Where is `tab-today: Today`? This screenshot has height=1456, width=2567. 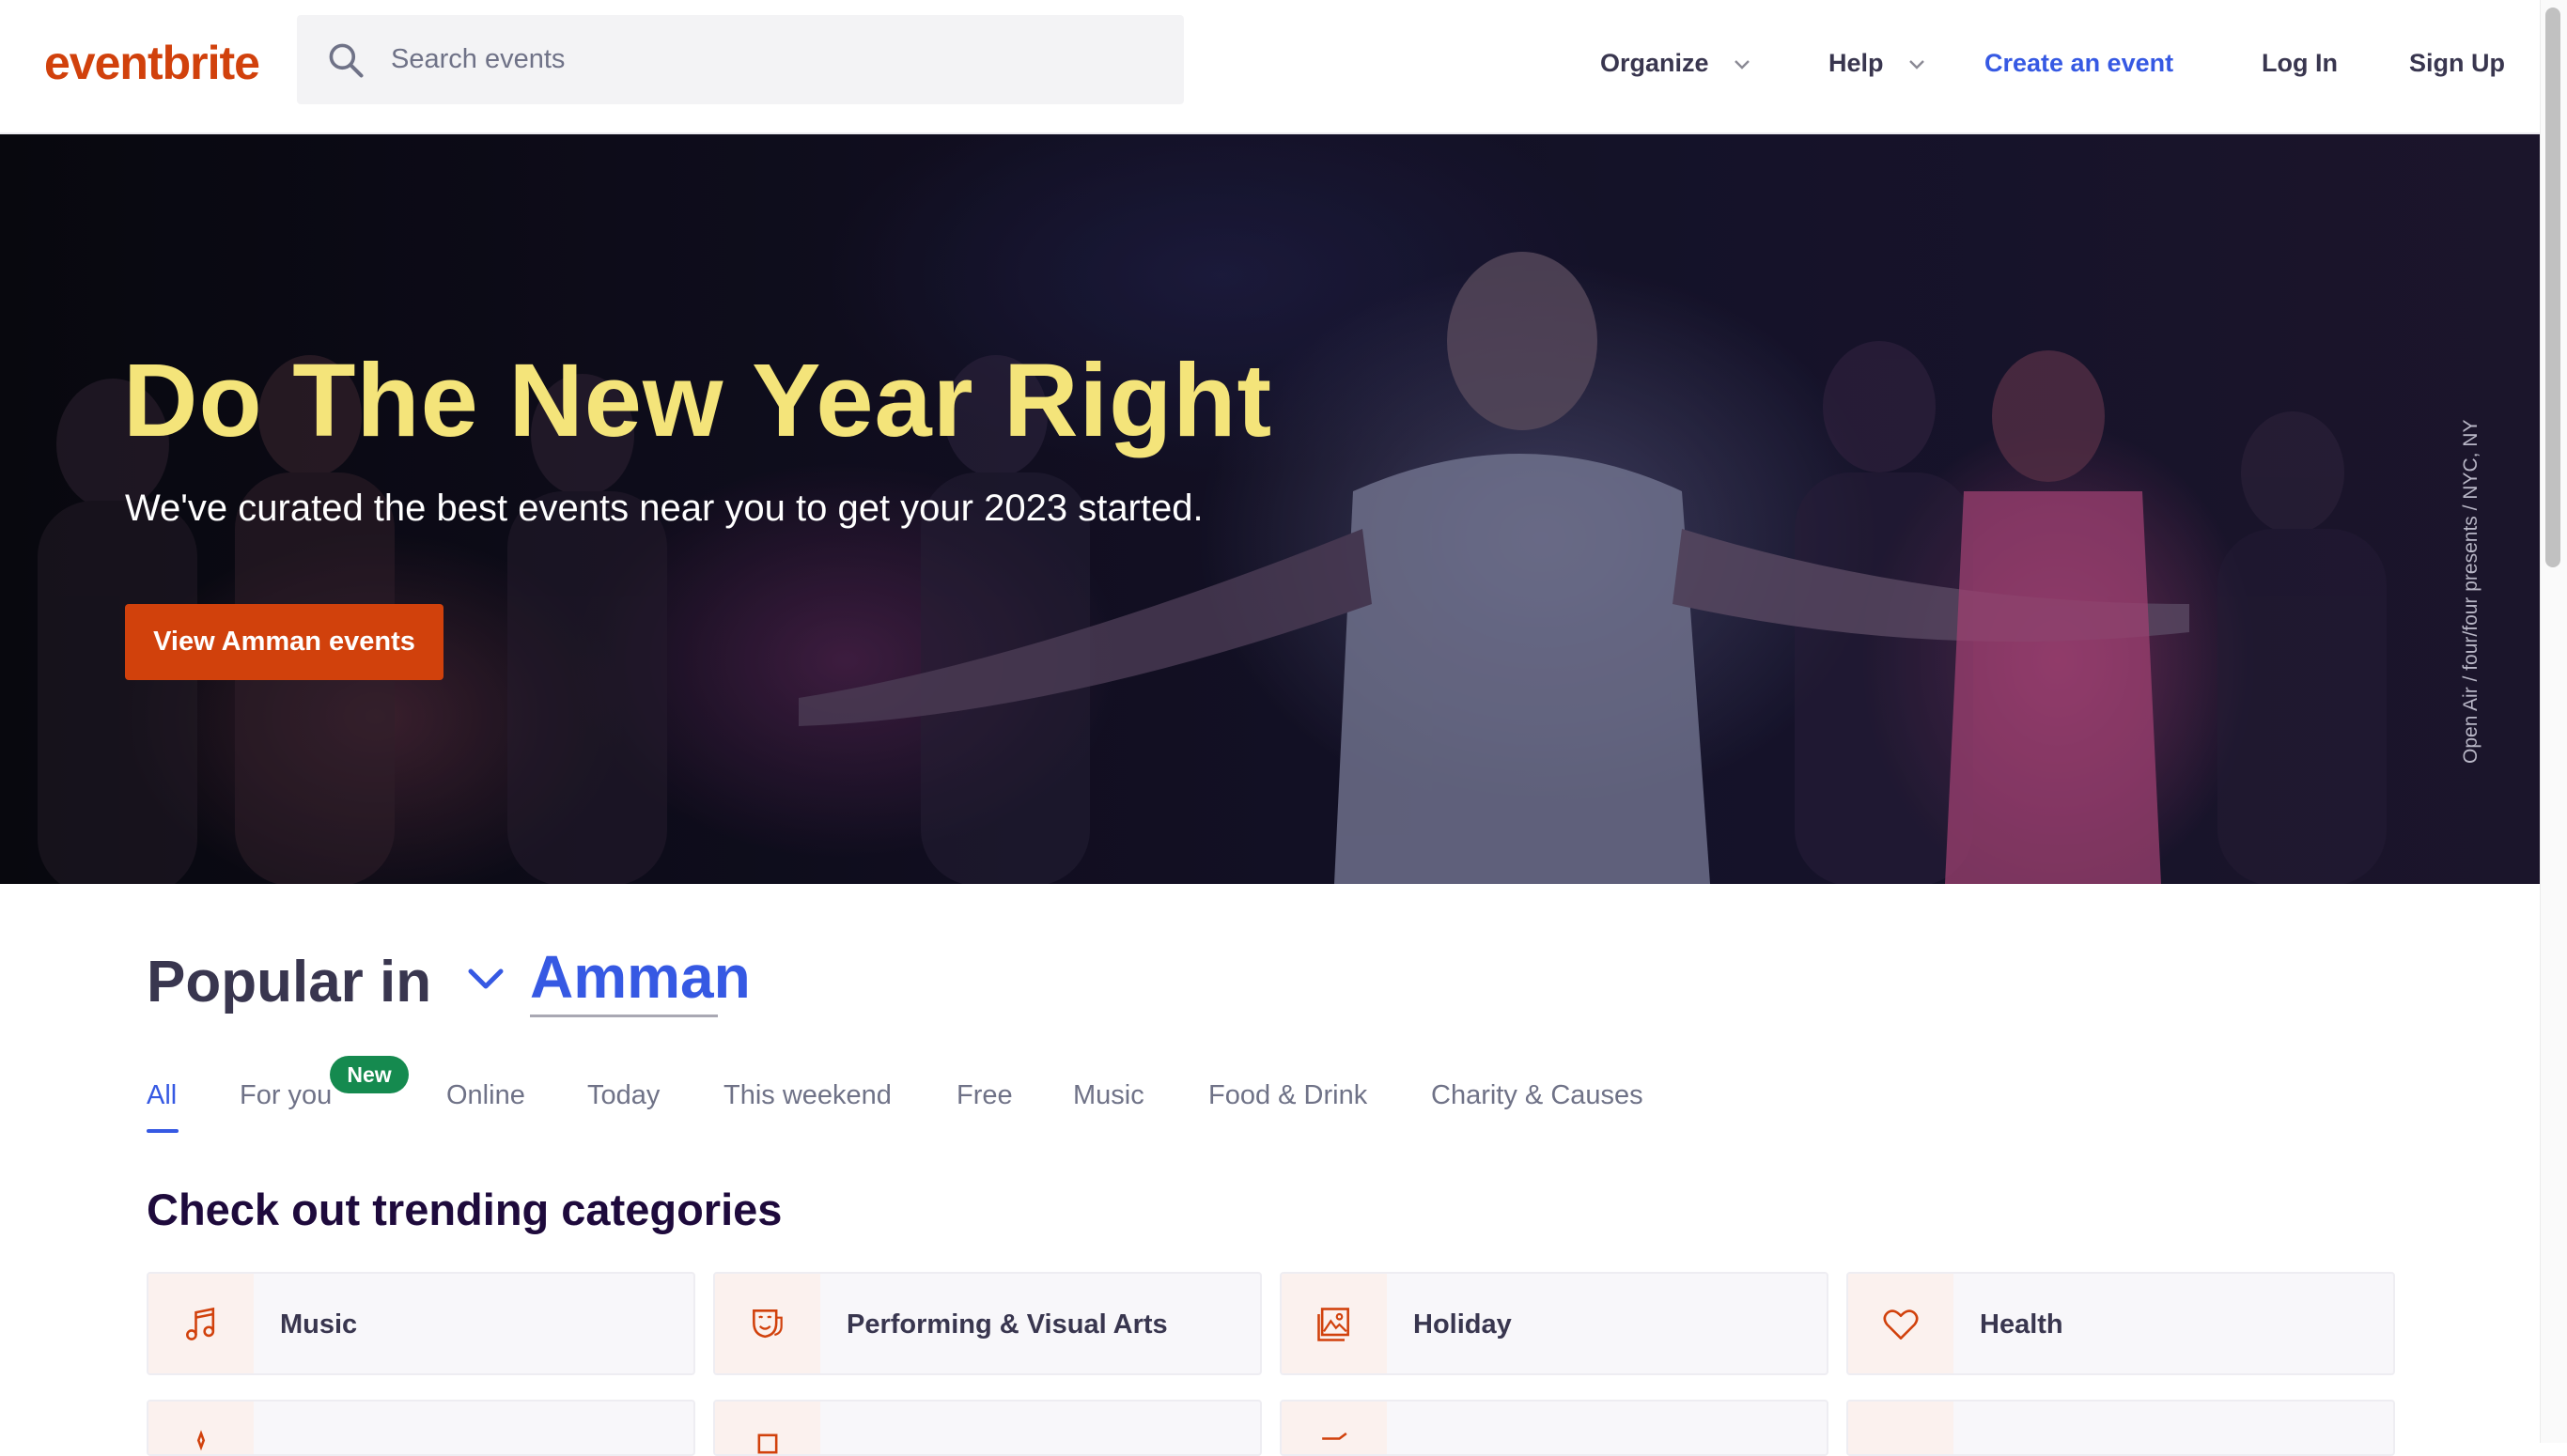 tab-today: Today is located at coordinates (623, 1095).